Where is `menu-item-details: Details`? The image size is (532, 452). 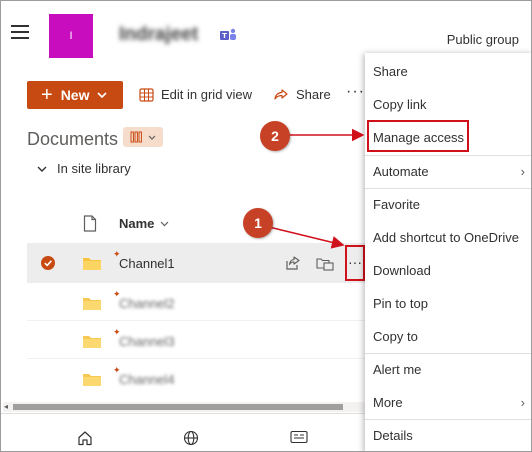
menu-item-details: Details is located at coordinates (448, 435).